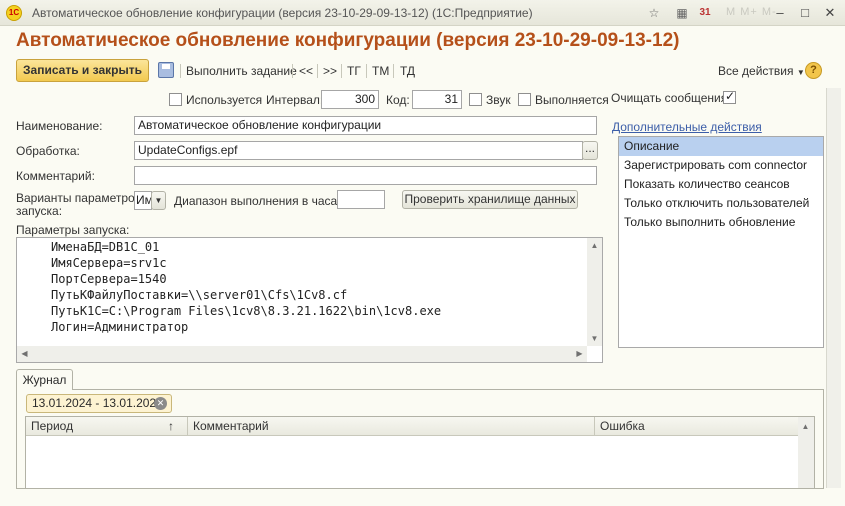  What do you see at coordinates (687, 127) in the screenshot?
I see `additional-actions-link: Дополнительные действия` at bounding box center [687, 127].